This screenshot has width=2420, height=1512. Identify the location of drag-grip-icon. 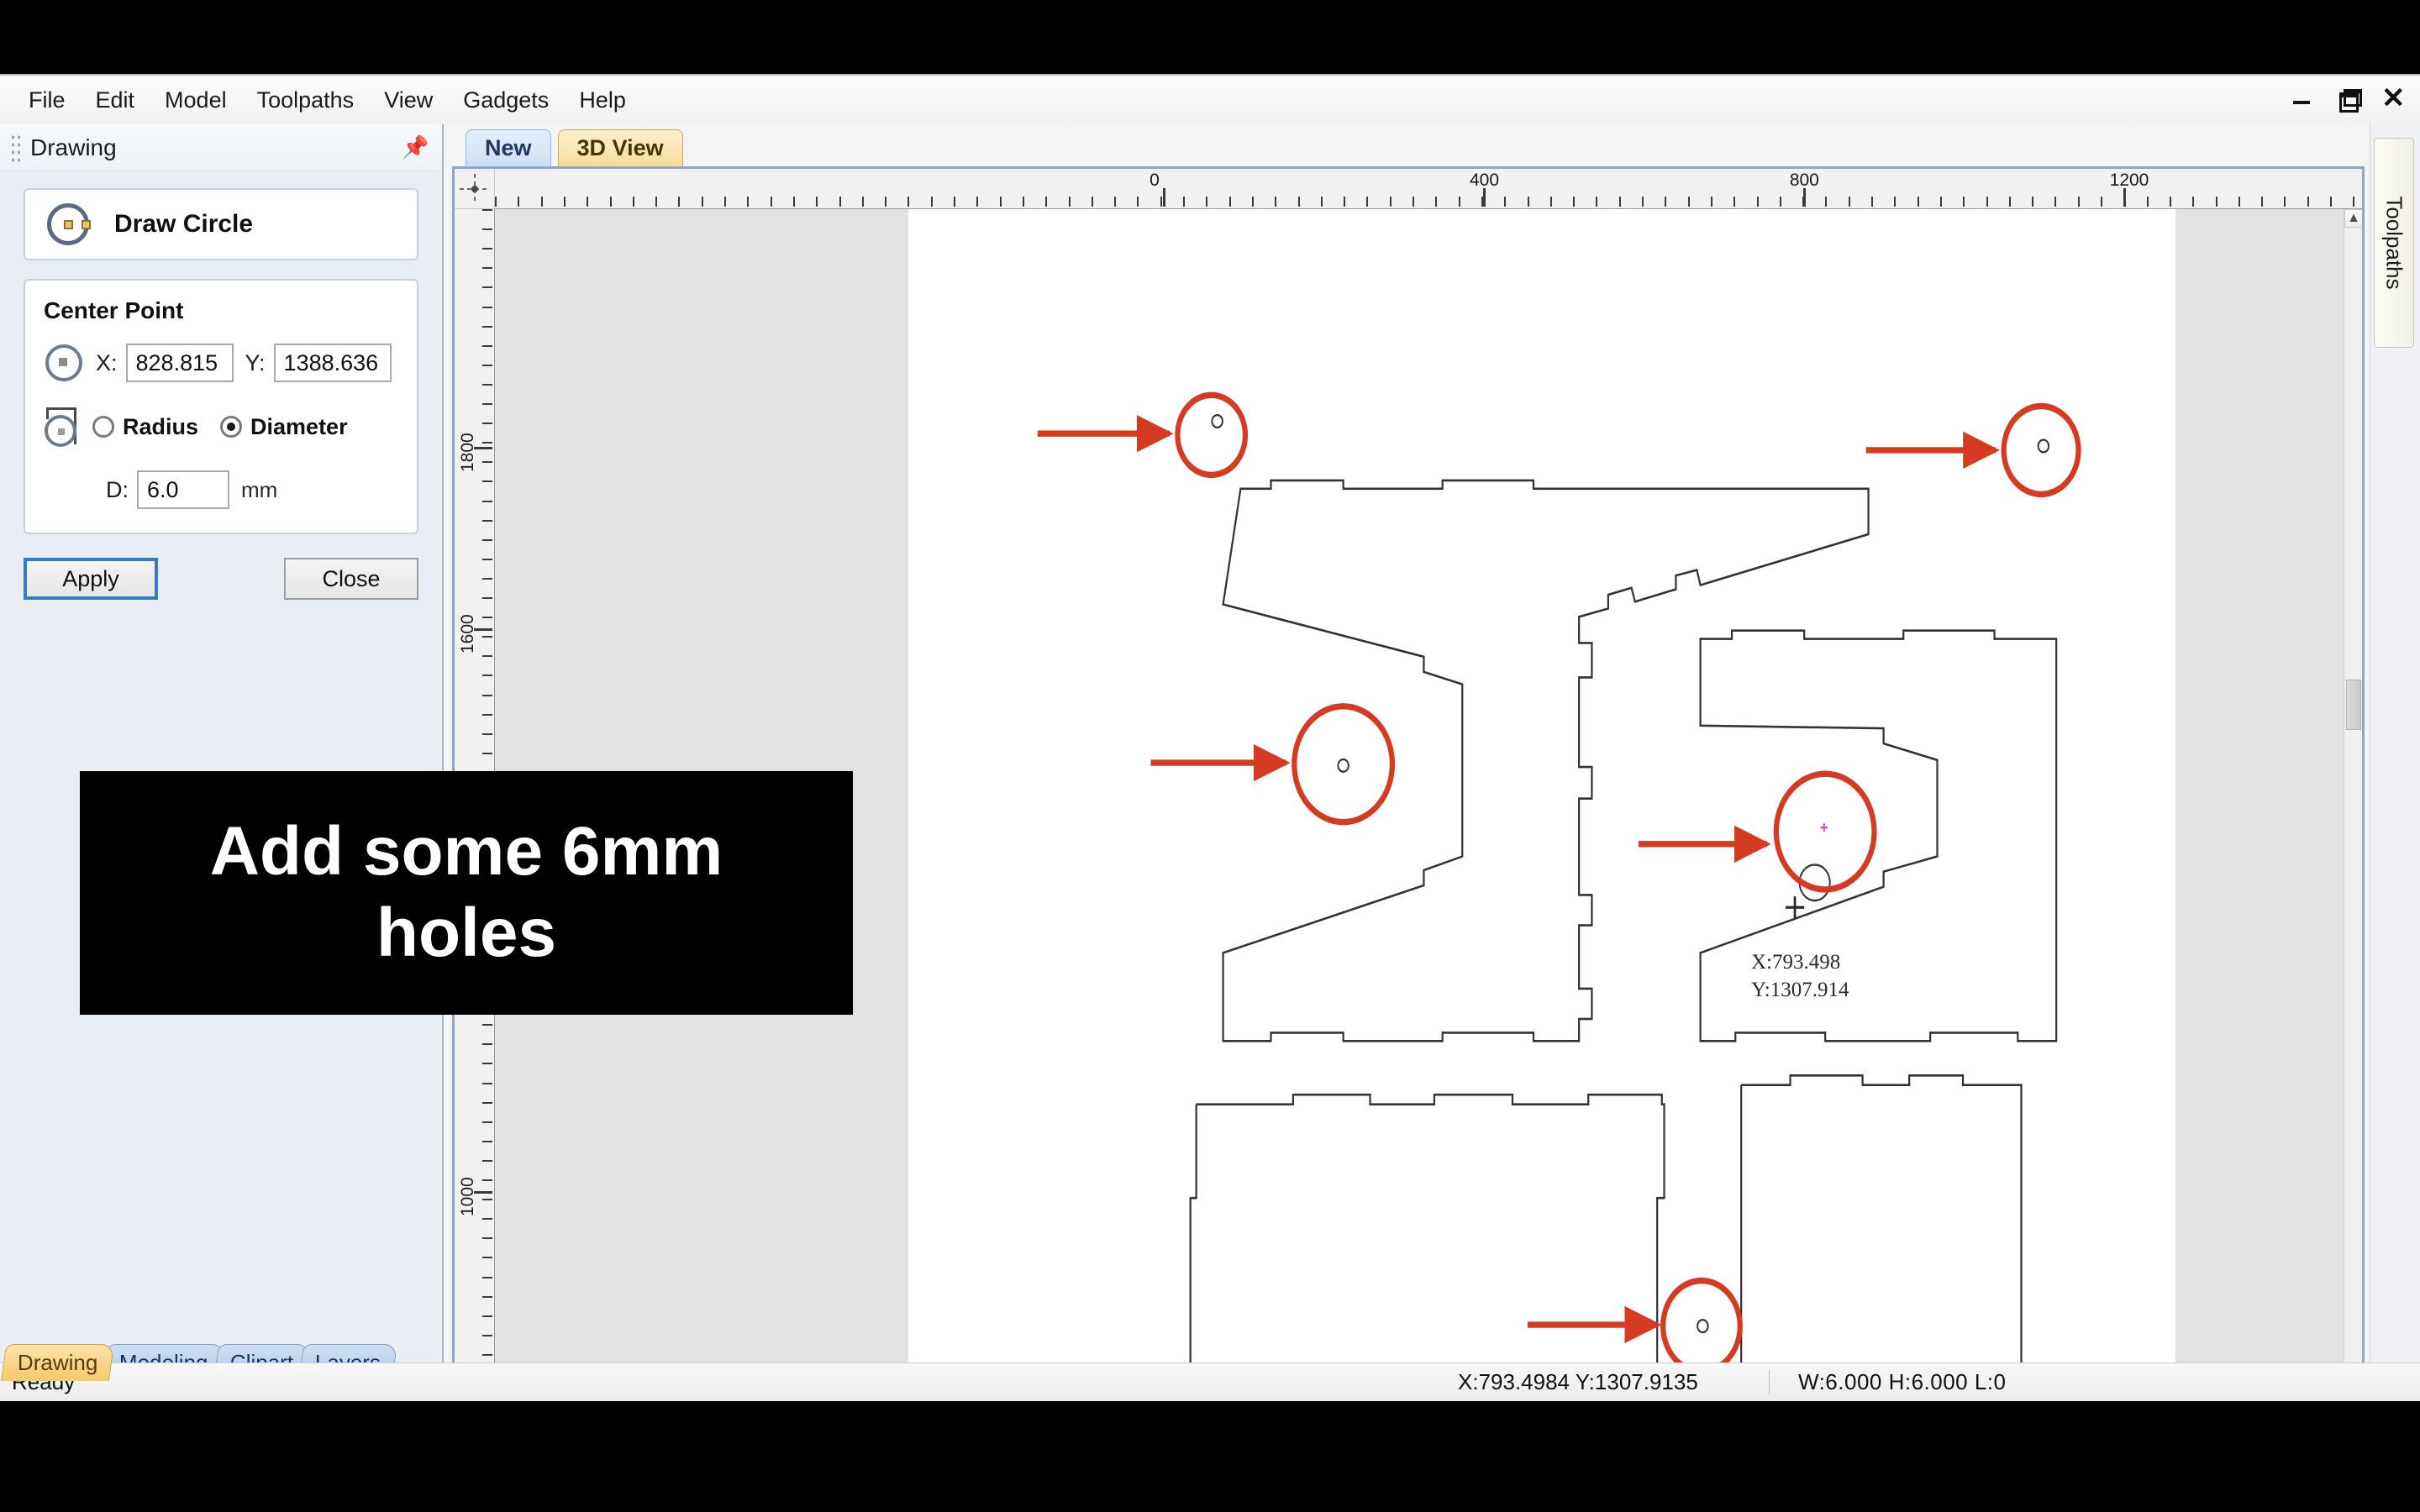
(16, 147).